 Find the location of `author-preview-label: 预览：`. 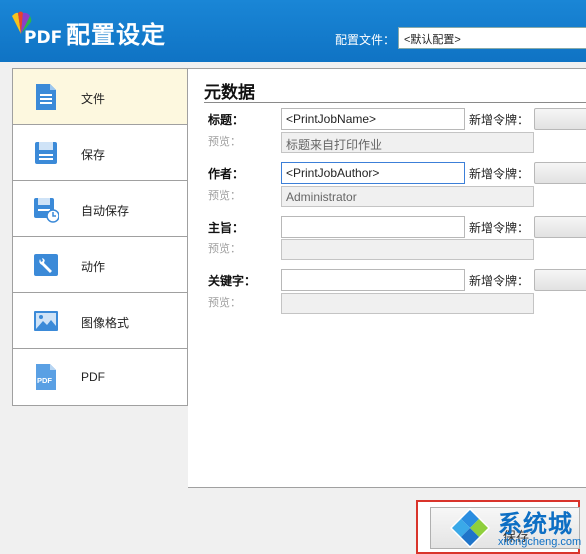

author-preview-label: 预览： is located at coordinates (224, 196).